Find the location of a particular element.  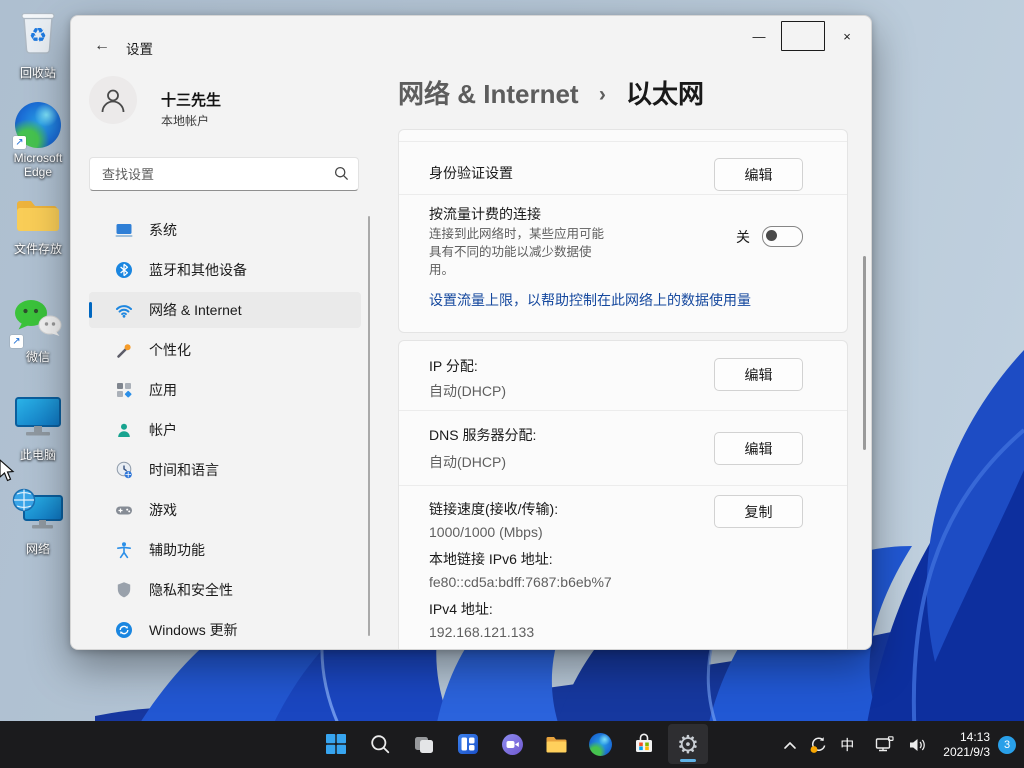

gear-icon: ⚙ is located at coordinates (688, 744).